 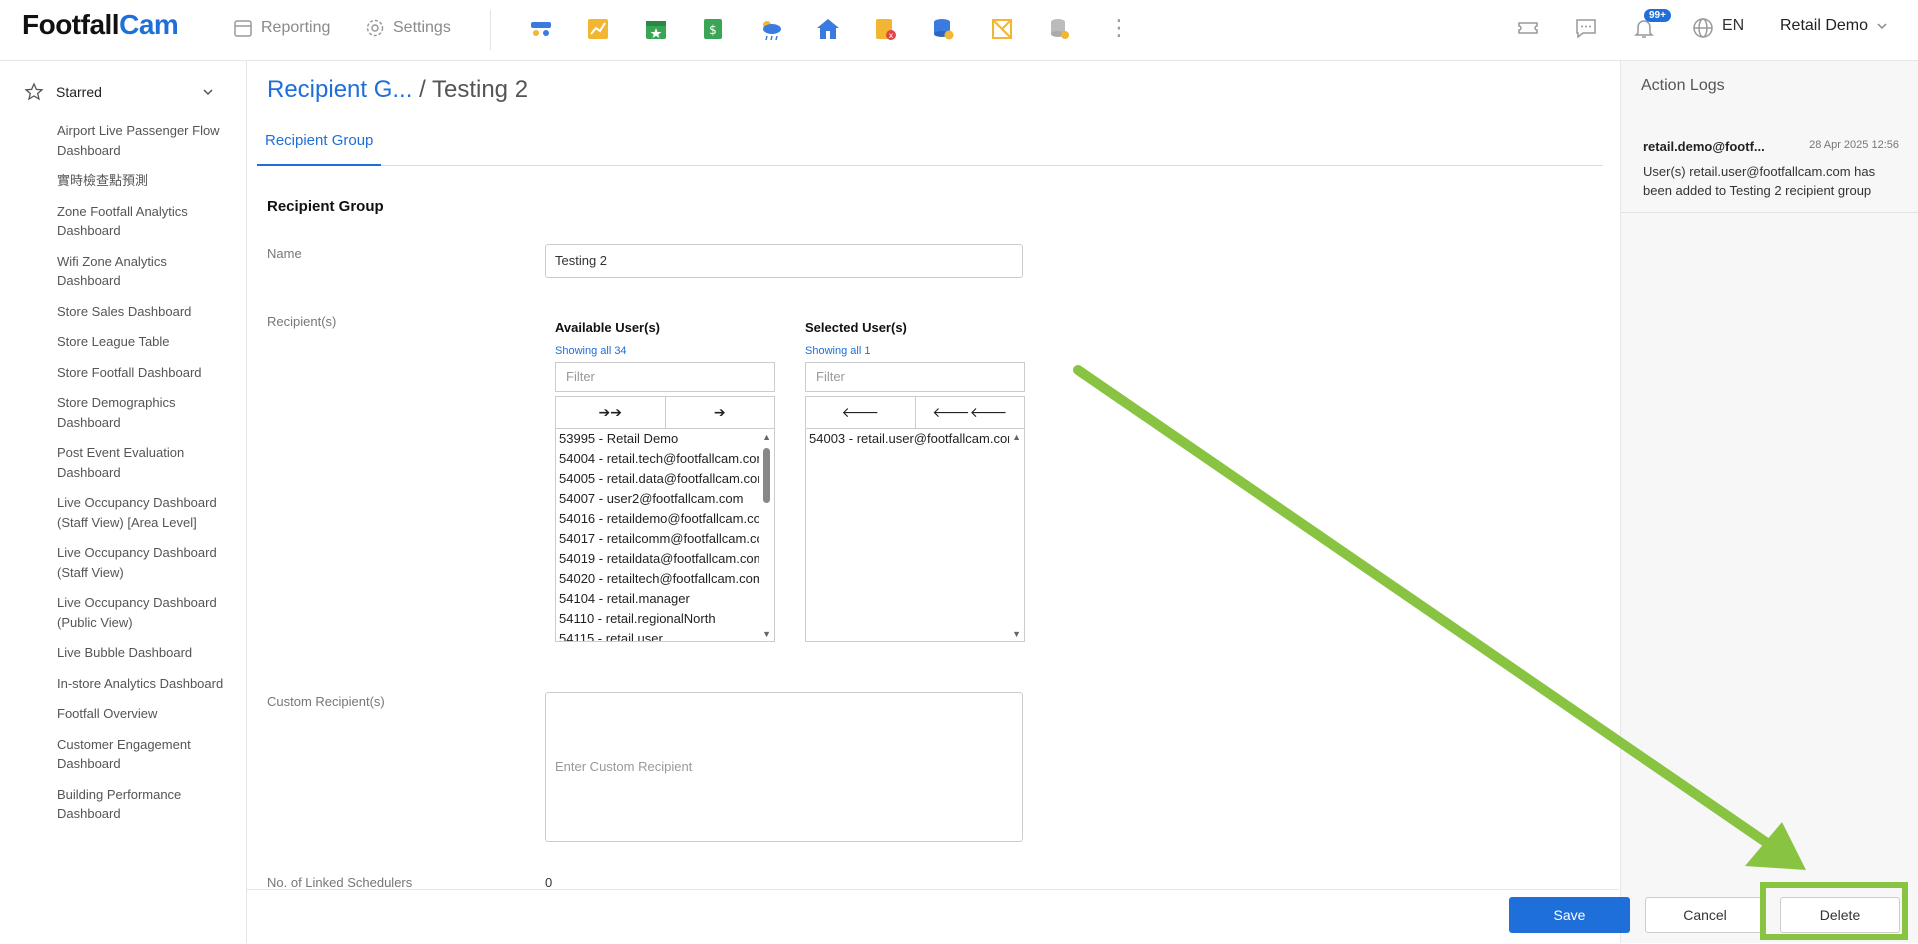 I want to click on custom-recipient-placeholder: Enter Custom Recipient, so click(x=624, y=766).